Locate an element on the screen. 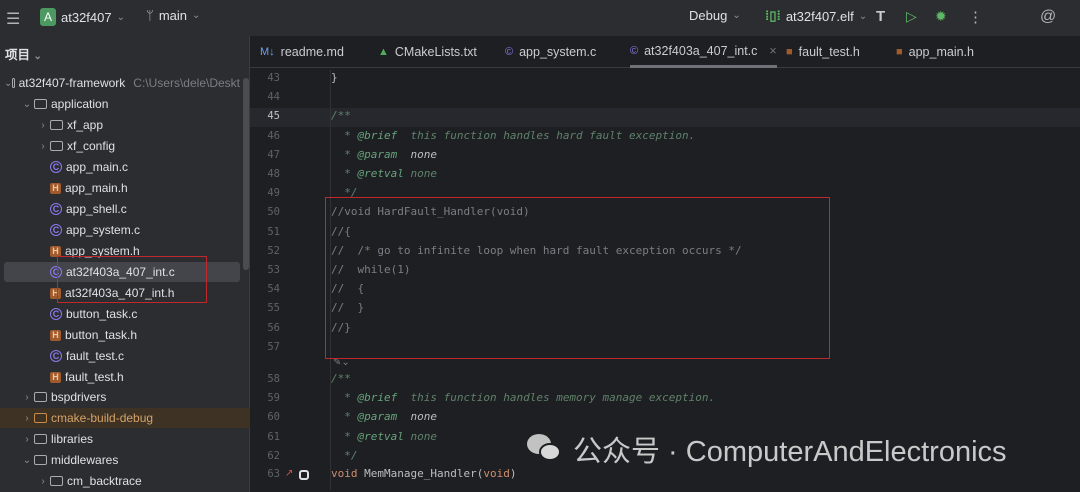  h-file-icon: ■ is located at coordinates (899, 52).